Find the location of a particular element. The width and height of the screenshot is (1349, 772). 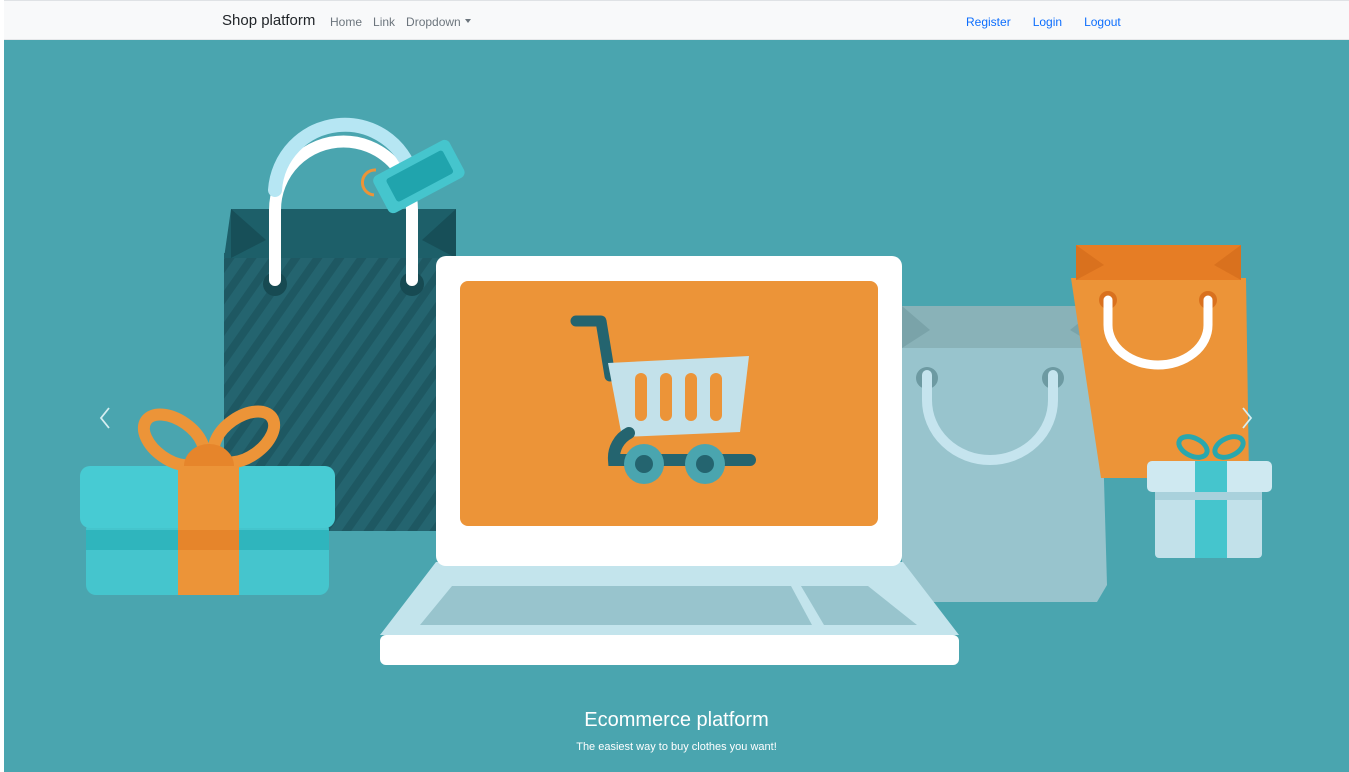

carousel-caption-subtitle: The easiest way to buy clothes you want! is located at coordinates (676, 747).